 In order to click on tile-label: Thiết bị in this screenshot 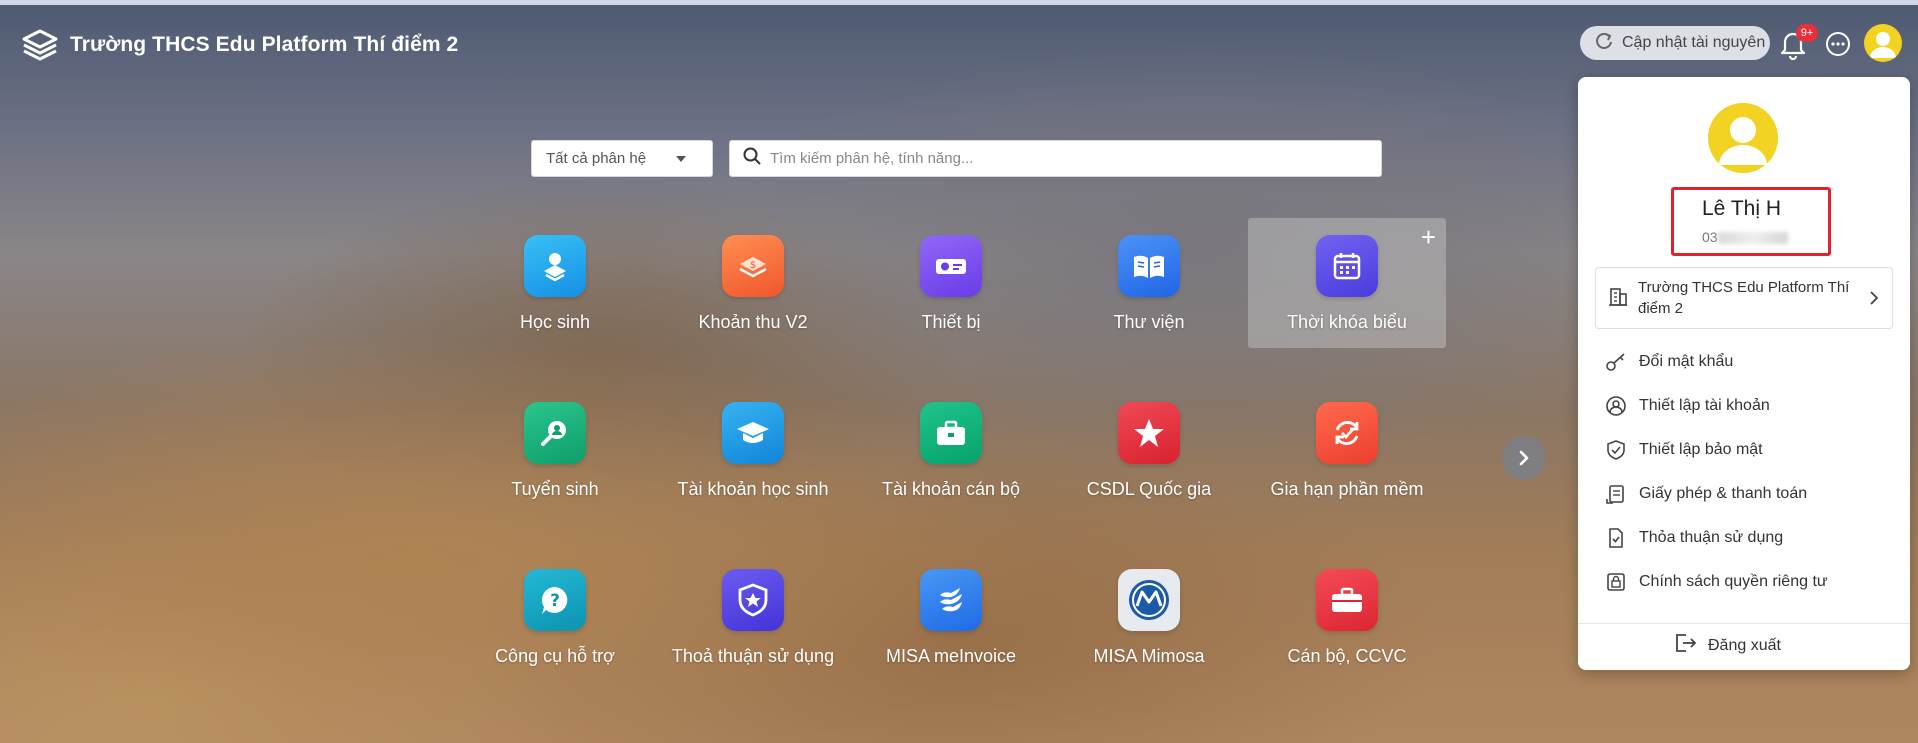, I will do `click(951, 322)`.